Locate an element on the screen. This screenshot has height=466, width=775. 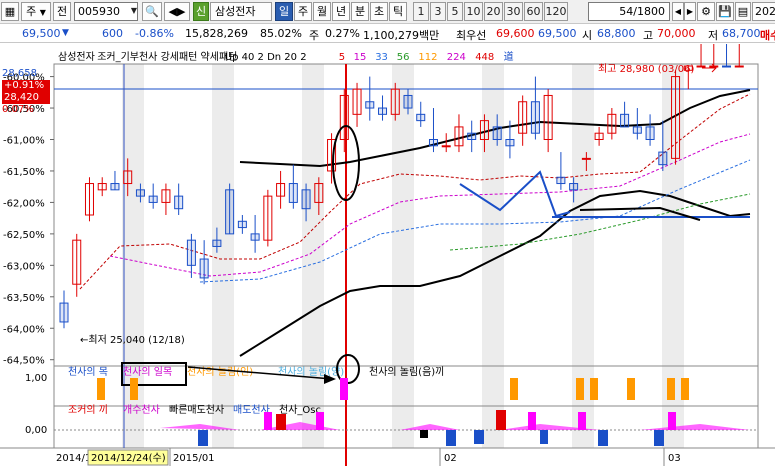
period-button-2: 월 is located at coordinates (322, 11).